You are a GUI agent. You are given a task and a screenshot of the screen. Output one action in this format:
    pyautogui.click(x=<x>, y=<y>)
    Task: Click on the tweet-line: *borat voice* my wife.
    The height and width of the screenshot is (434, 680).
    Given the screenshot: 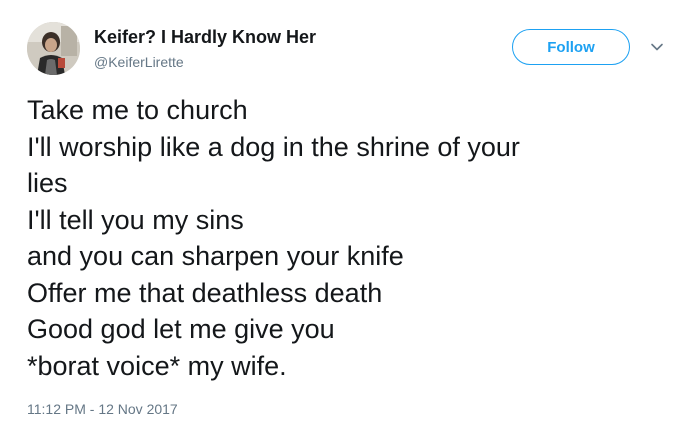 What is the action you would take?
    pyautogui.click(x=157, y=365)
    